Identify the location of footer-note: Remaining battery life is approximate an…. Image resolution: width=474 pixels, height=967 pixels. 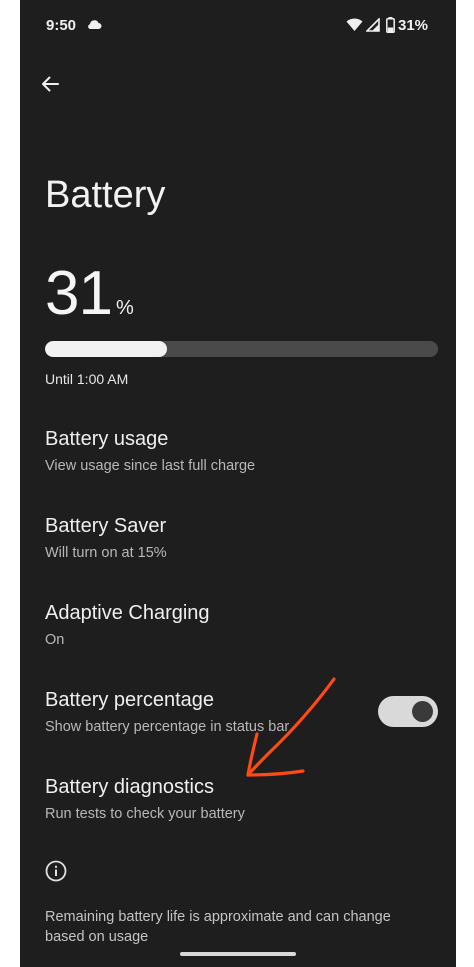
(218, 927).